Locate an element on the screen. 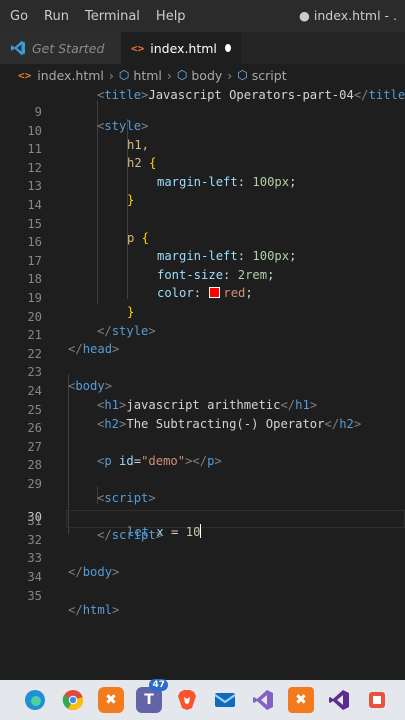 The height and width of the screenshot is (720, 405). code-line: 18 color: red; is located at coordinates (202, 279).